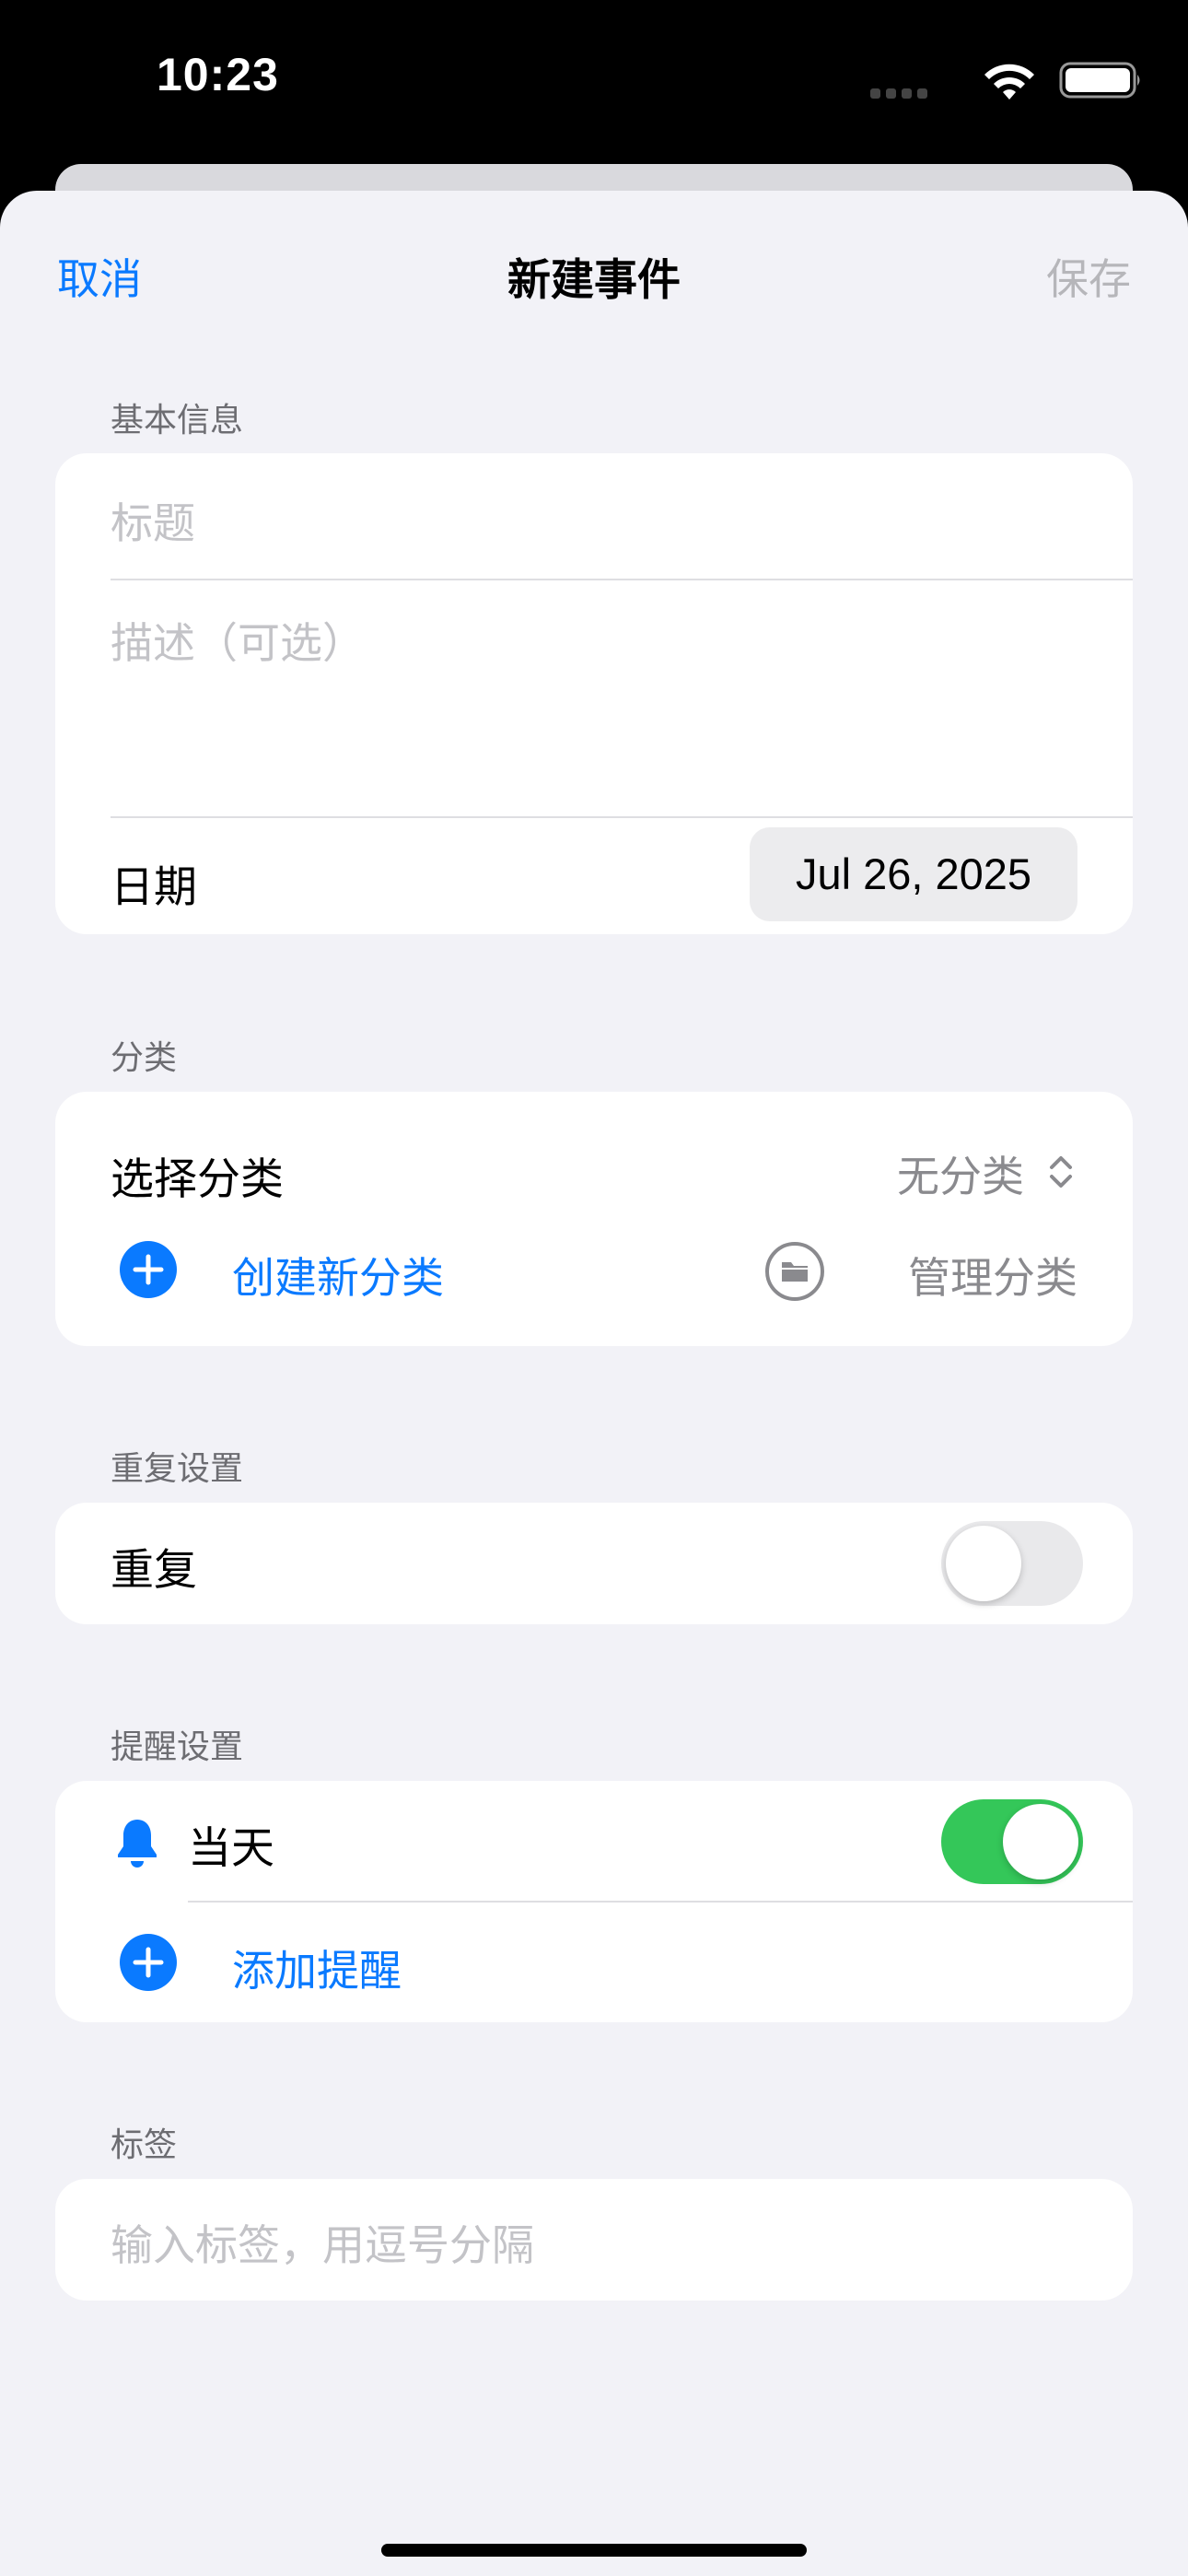 The image size is (1188, 2576). What do you see at coordinates (594, 1219) in the screenshot?
I see `category-card: 选择分类 无分类 创建新分类 管理分类` at bounding box center [594, 1219].